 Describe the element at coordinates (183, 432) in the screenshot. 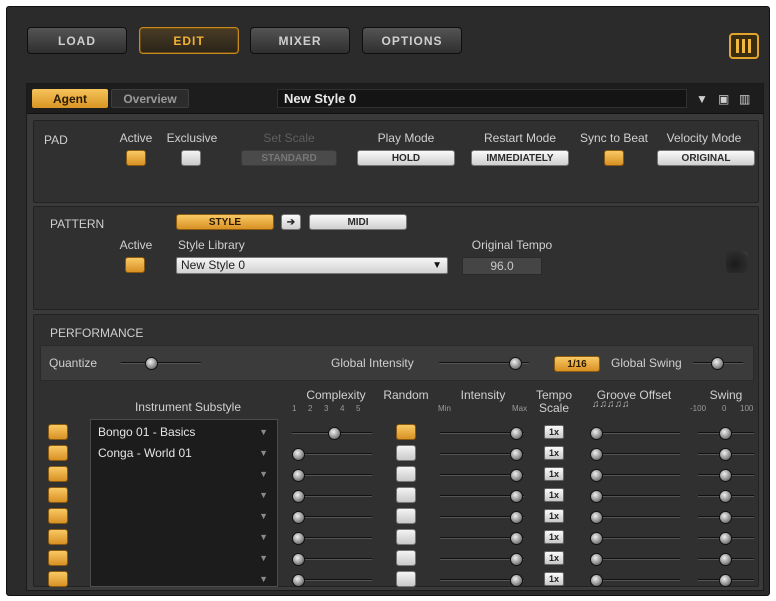

I see `instrument-substyle-select: Bongo 01 - Basics ▼` at that location.